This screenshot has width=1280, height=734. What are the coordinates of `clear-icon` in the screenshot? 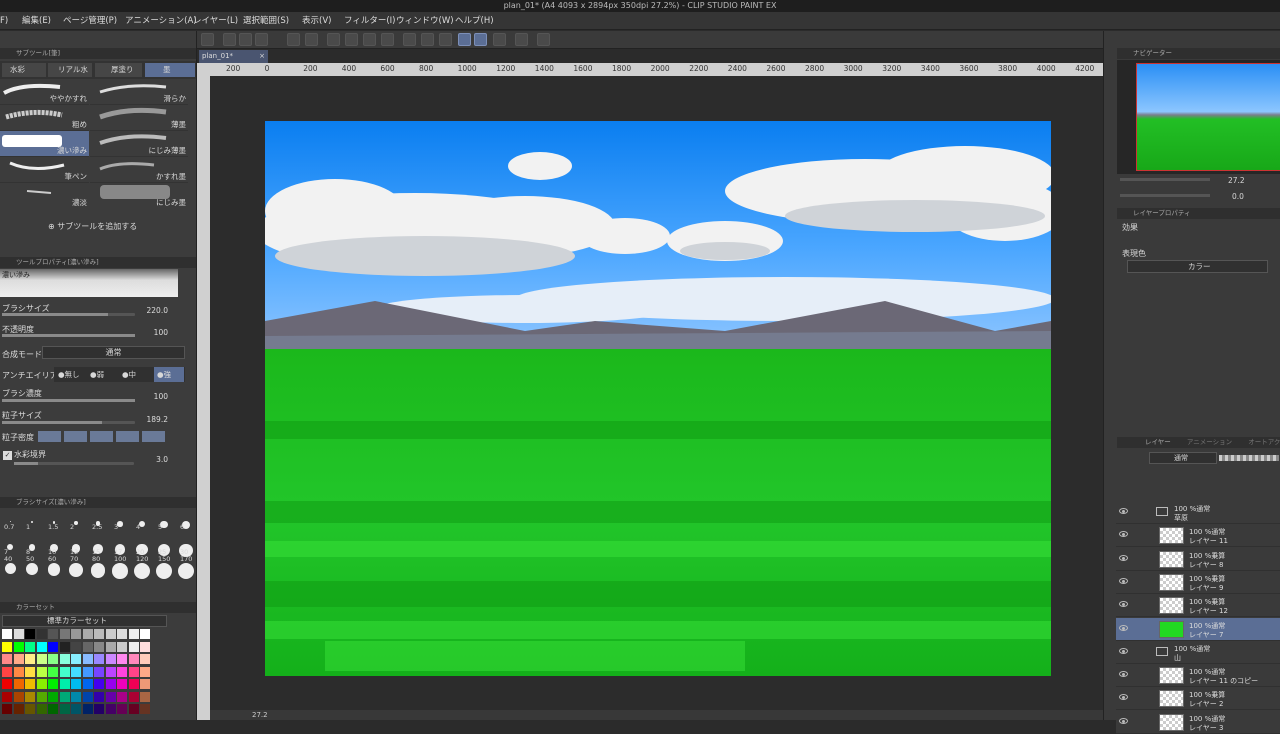 It's located at (333, 39).